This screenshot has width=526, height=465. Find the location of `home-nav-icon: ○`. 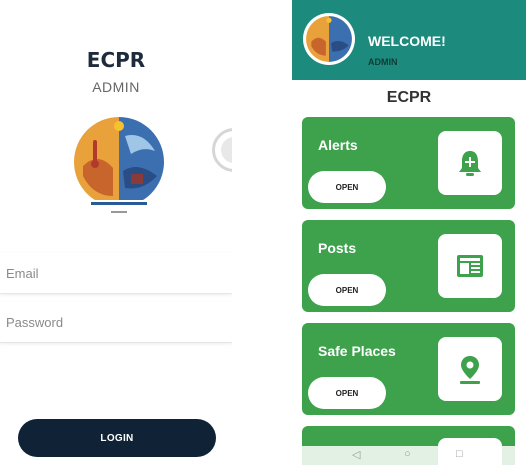

home-nav-icon: ○ is located at coordinates (407, 454).